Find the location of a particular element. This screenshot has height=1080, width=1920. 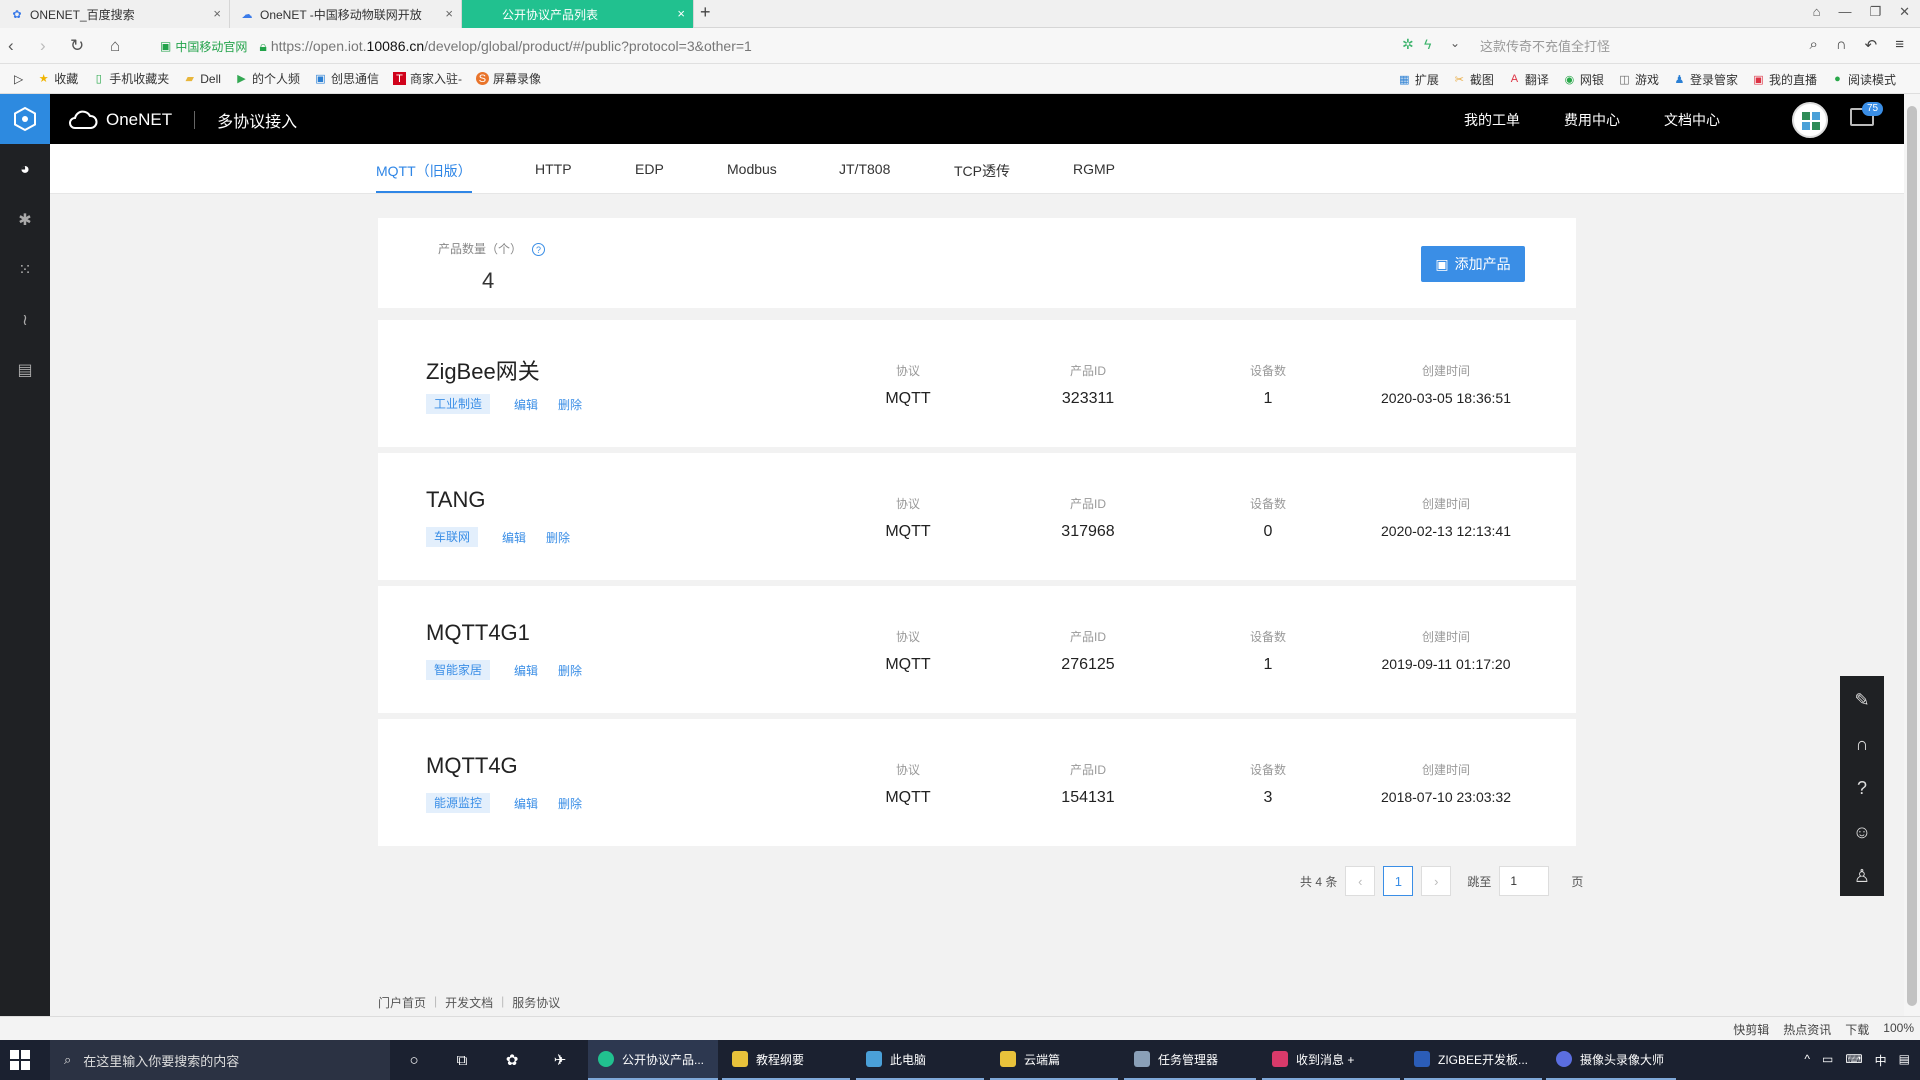

service-agreement-link: 服务协议 is located at coordinates (536, 1002).